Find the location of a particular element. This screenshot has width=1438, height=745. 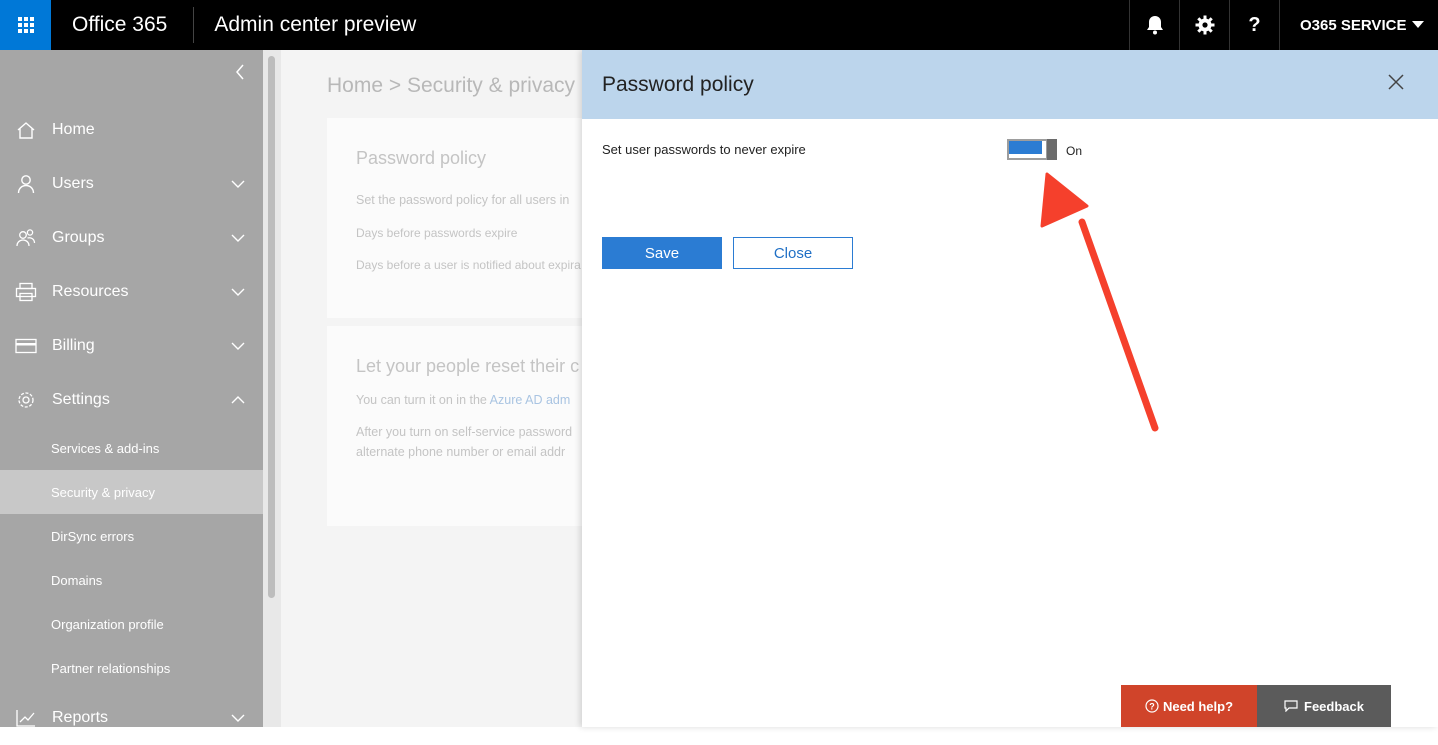

settings-button is located at coordinates (1204, 25).